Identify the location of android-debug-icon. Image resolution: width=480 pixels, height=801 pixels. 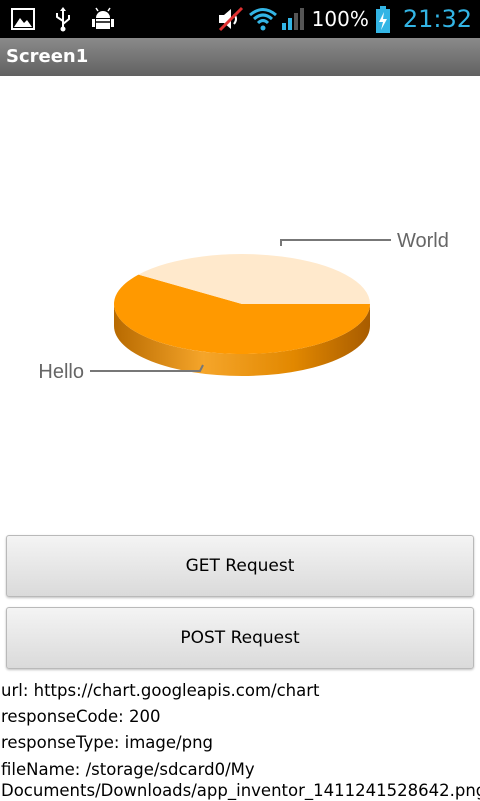
(103, 19).